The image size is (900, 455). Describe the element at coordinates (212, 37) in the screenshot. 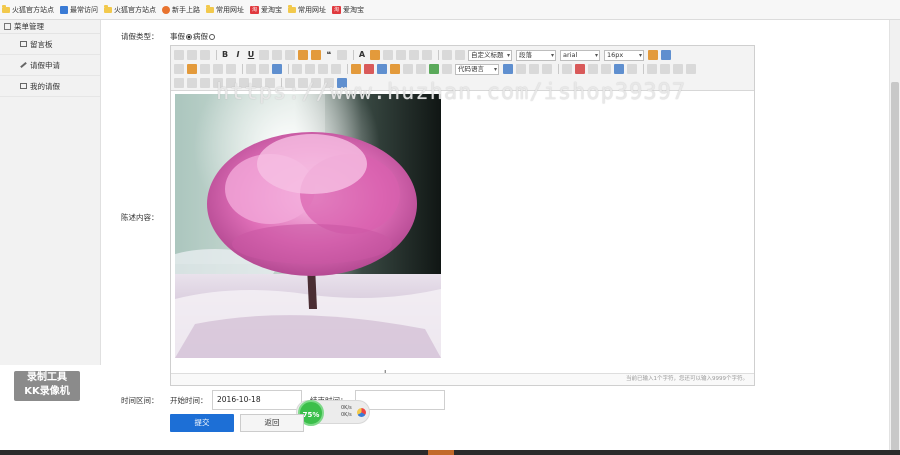

I see `radio-sick-leave` at that location.